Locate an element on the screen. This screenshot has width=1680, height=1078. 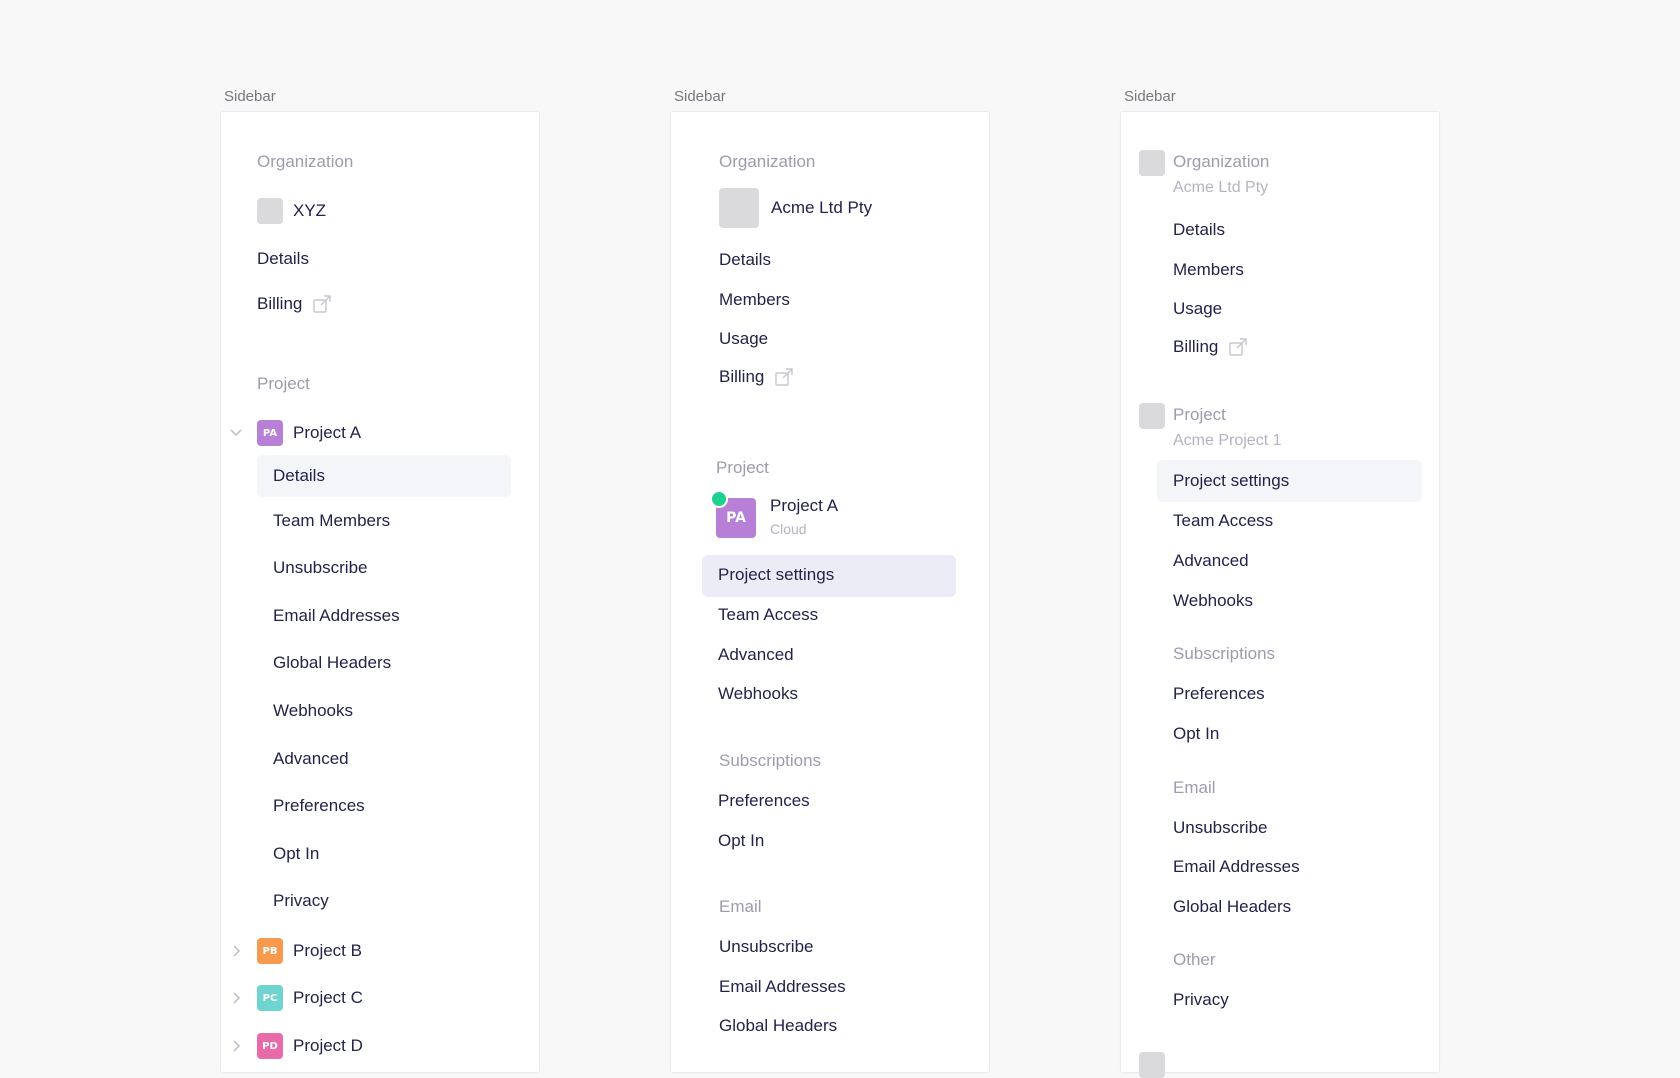
project-name: Project C is located at coordinates (328, 997).